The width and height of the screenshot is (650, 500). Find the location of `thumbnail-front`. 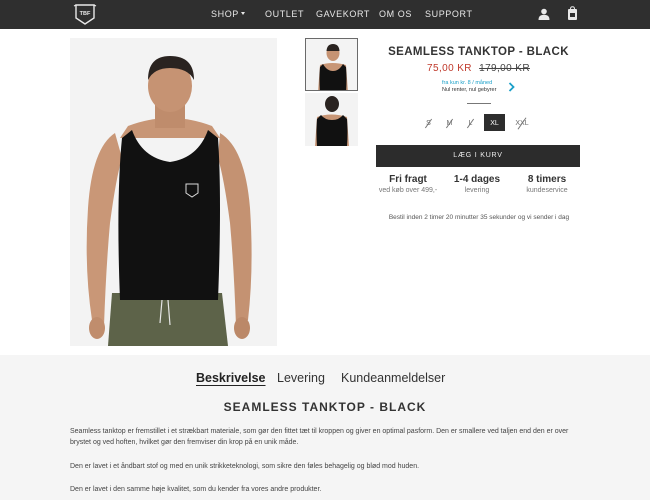

thumbnail-front is located at coordinates (331, 64).